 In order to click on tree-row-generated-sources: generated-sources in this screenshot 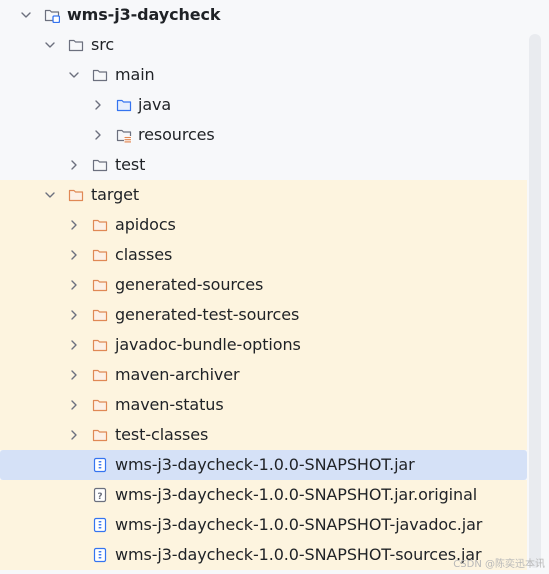, I will do `click(263, 285)`.